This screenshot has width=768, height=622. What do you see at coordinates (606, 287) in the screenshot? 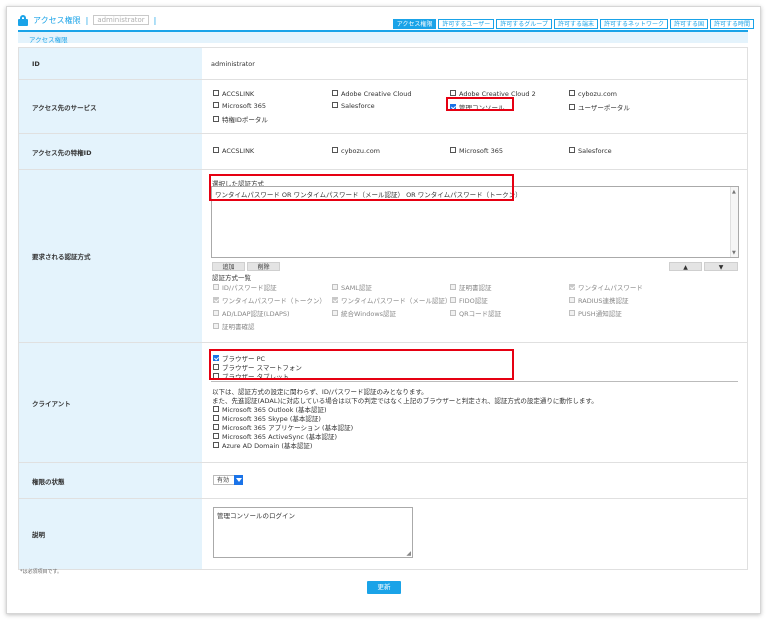
I see `auth-method-option: ワンタイムパスワード` at bounding box center [606, 287].